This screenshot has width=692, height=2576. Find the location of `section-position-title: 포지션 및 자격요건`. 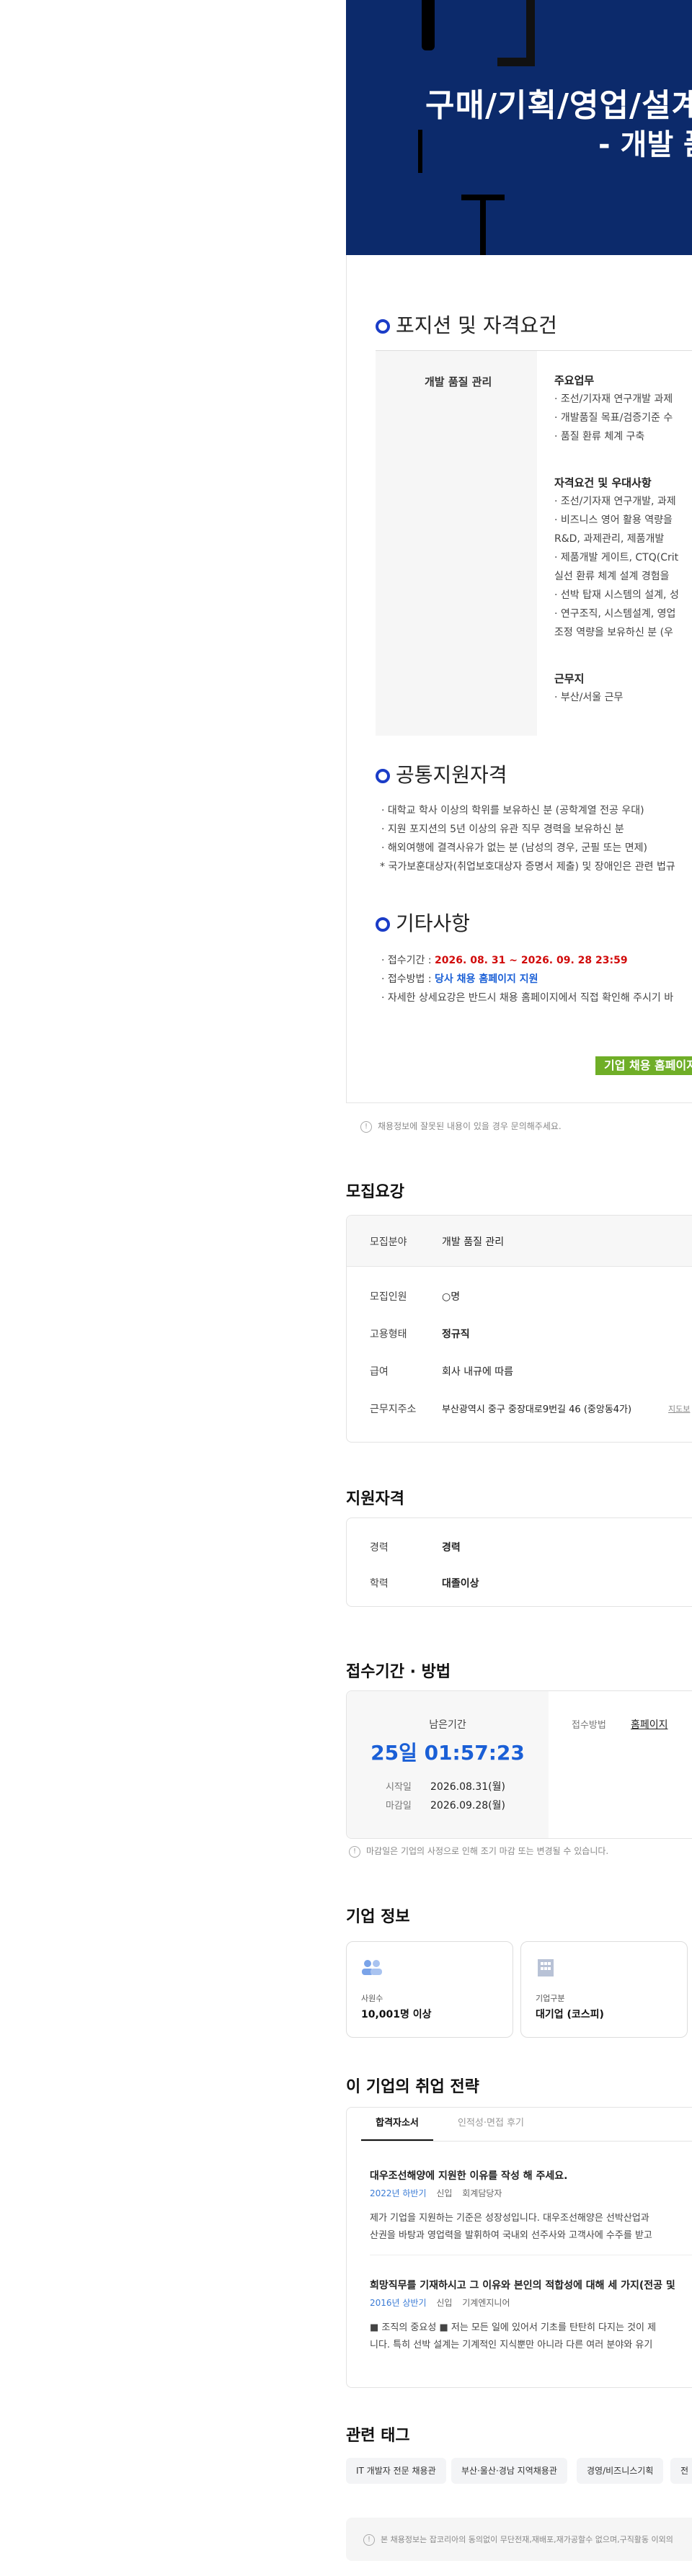

section-position-title: 포지션 및 자격요건 is located at coordinates (466, 324).